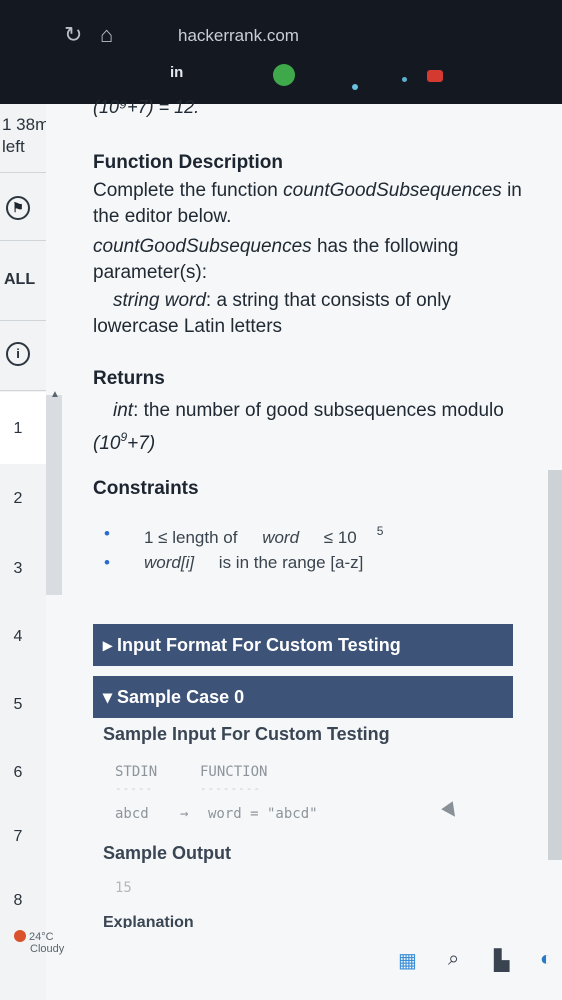 Image resolution: width=562 pixels, height=1000 pixels. What do you see at coordinates (243, 536) in the screenshot?
I see `constraint-length: 1 ≤ length of word ≤ 105` at bounding box center [243, 536].